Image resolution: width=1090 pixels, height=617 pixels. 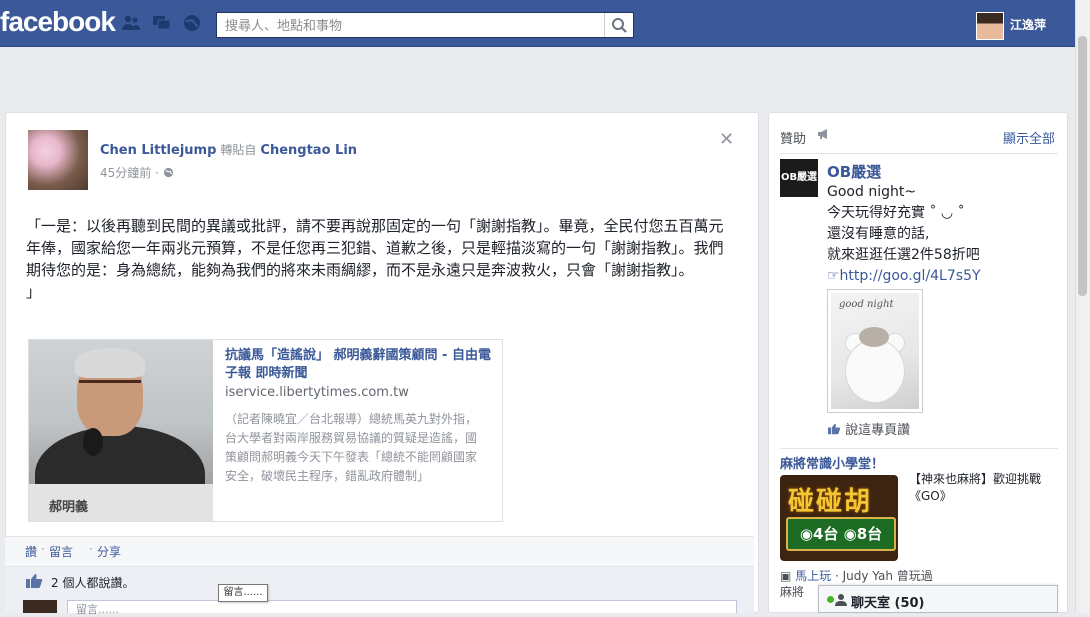 What do you see at coordinates (110, 387) in the screenshot?
I see `thumbnail-glasses` at bounding box center [110, 387].